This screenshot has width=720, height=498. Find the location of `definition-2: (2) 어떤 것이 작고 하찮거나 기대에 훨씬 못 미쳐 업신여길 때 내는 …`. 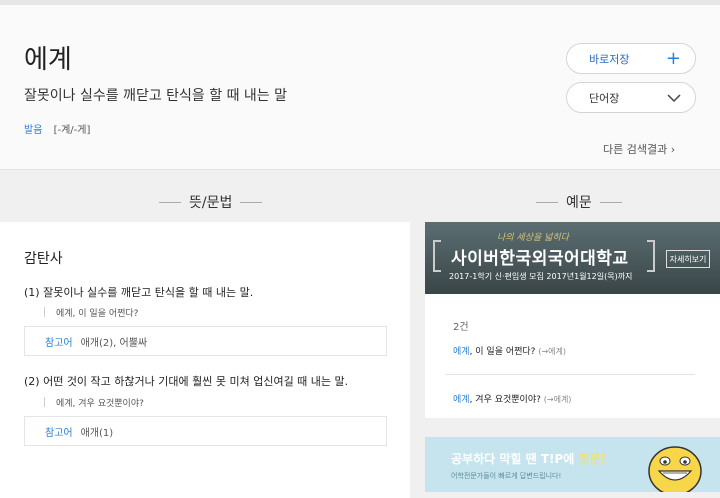

definition-2: (2) 어떤 것이 작고 하찮거나 기대에 훨씬 못 미쳐 업신여길 때 내는 … is located at coordinates (186, 381).